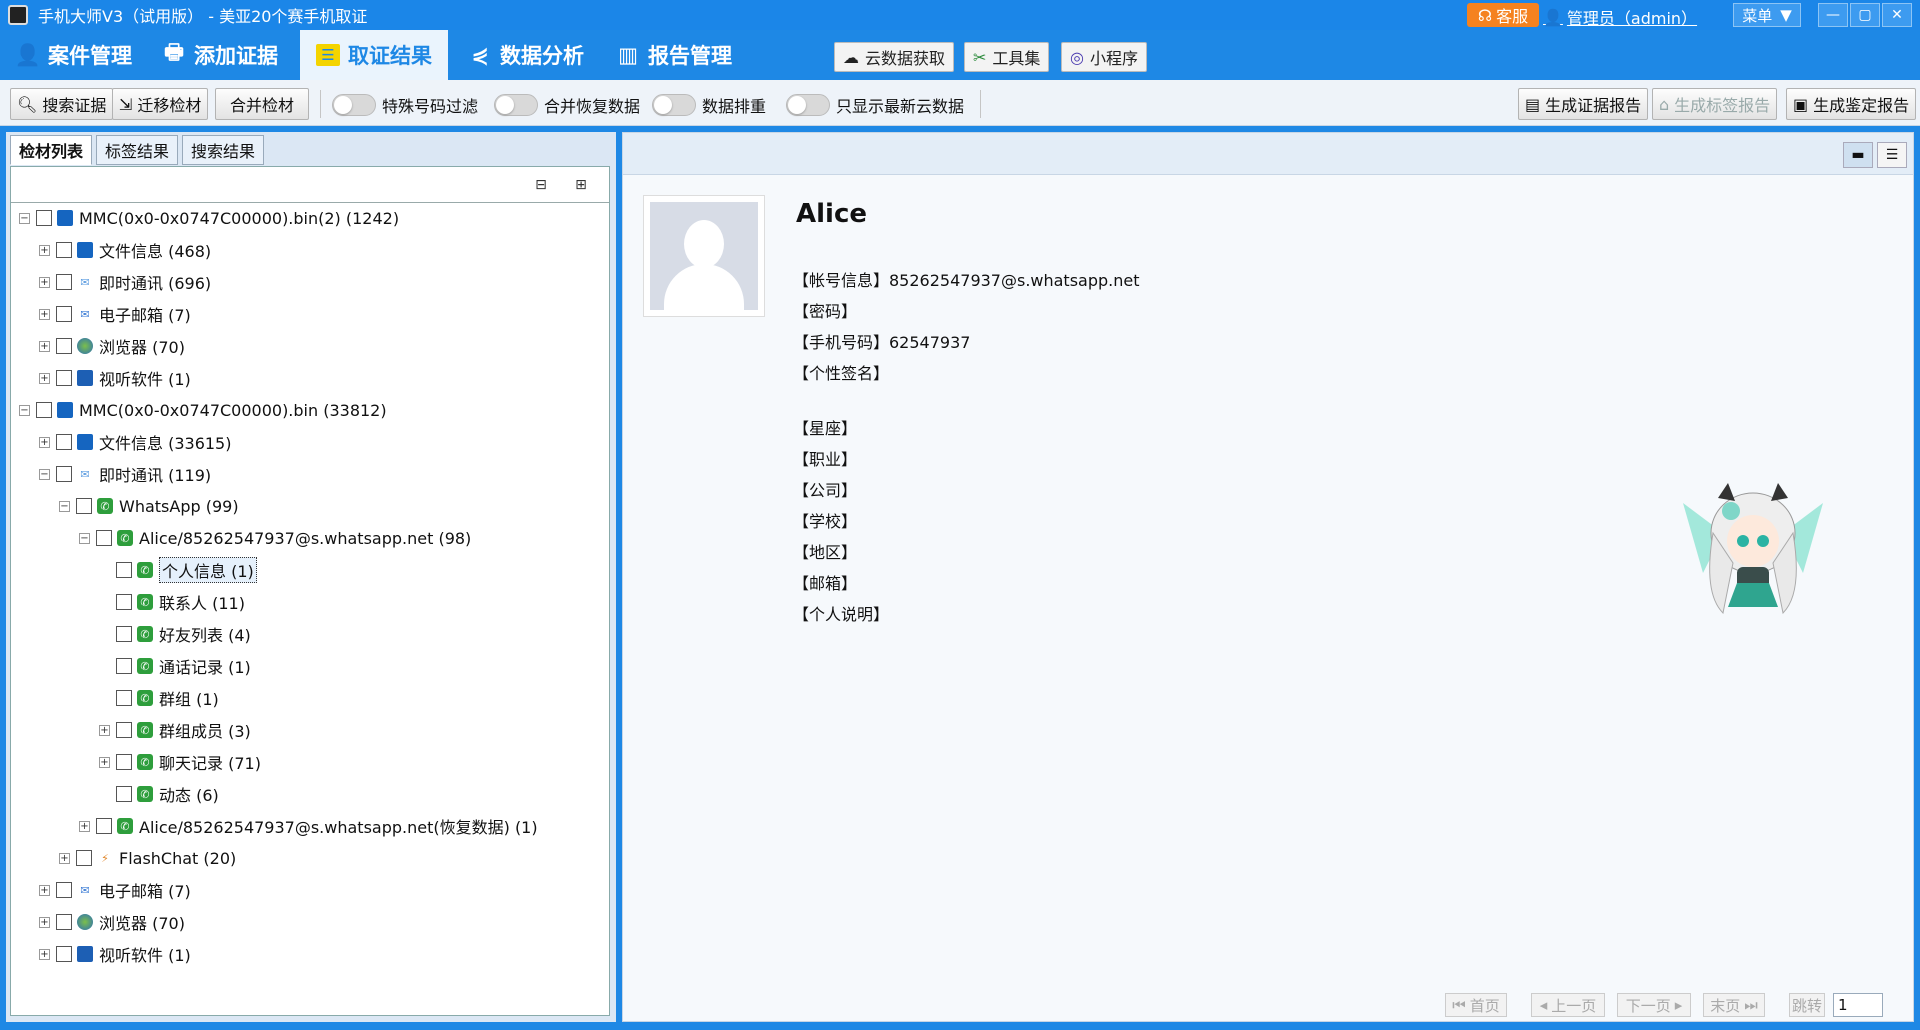  Describe the element at coordinates (147, 858) in the screenshot. I see `tree-node: + ⚡ FlashChat (20)` at that location.